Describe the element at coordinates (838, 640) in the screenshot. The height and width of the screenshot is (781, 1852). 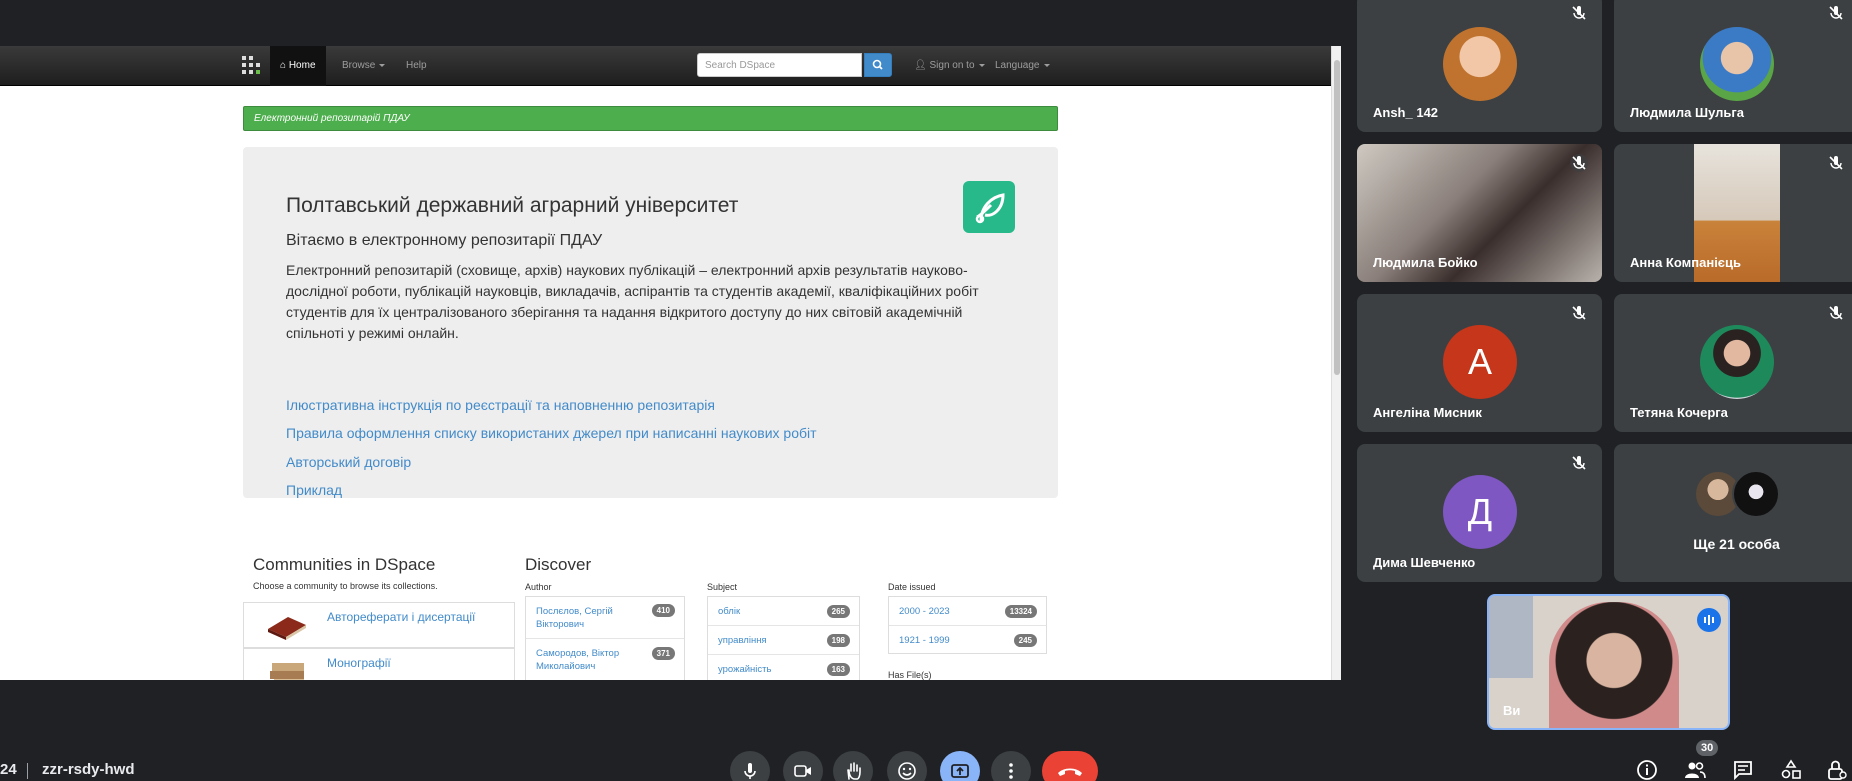
I see `count-badge: 198` at that location.